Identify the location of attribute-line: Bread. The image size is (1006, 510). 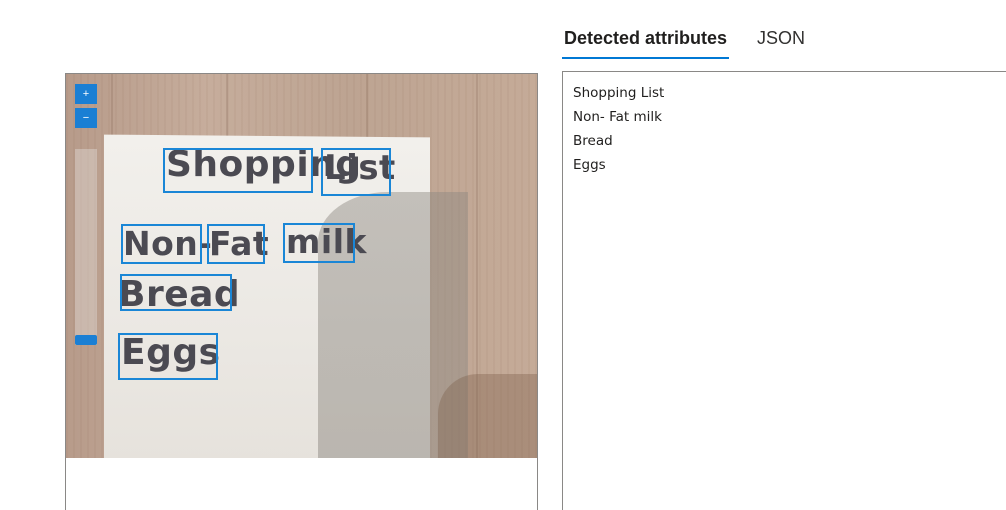
(593, 141).